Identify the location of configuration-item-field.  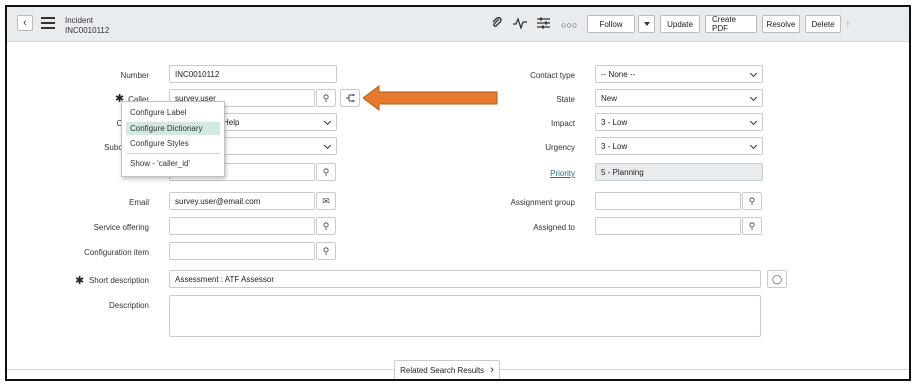
(242, 251).